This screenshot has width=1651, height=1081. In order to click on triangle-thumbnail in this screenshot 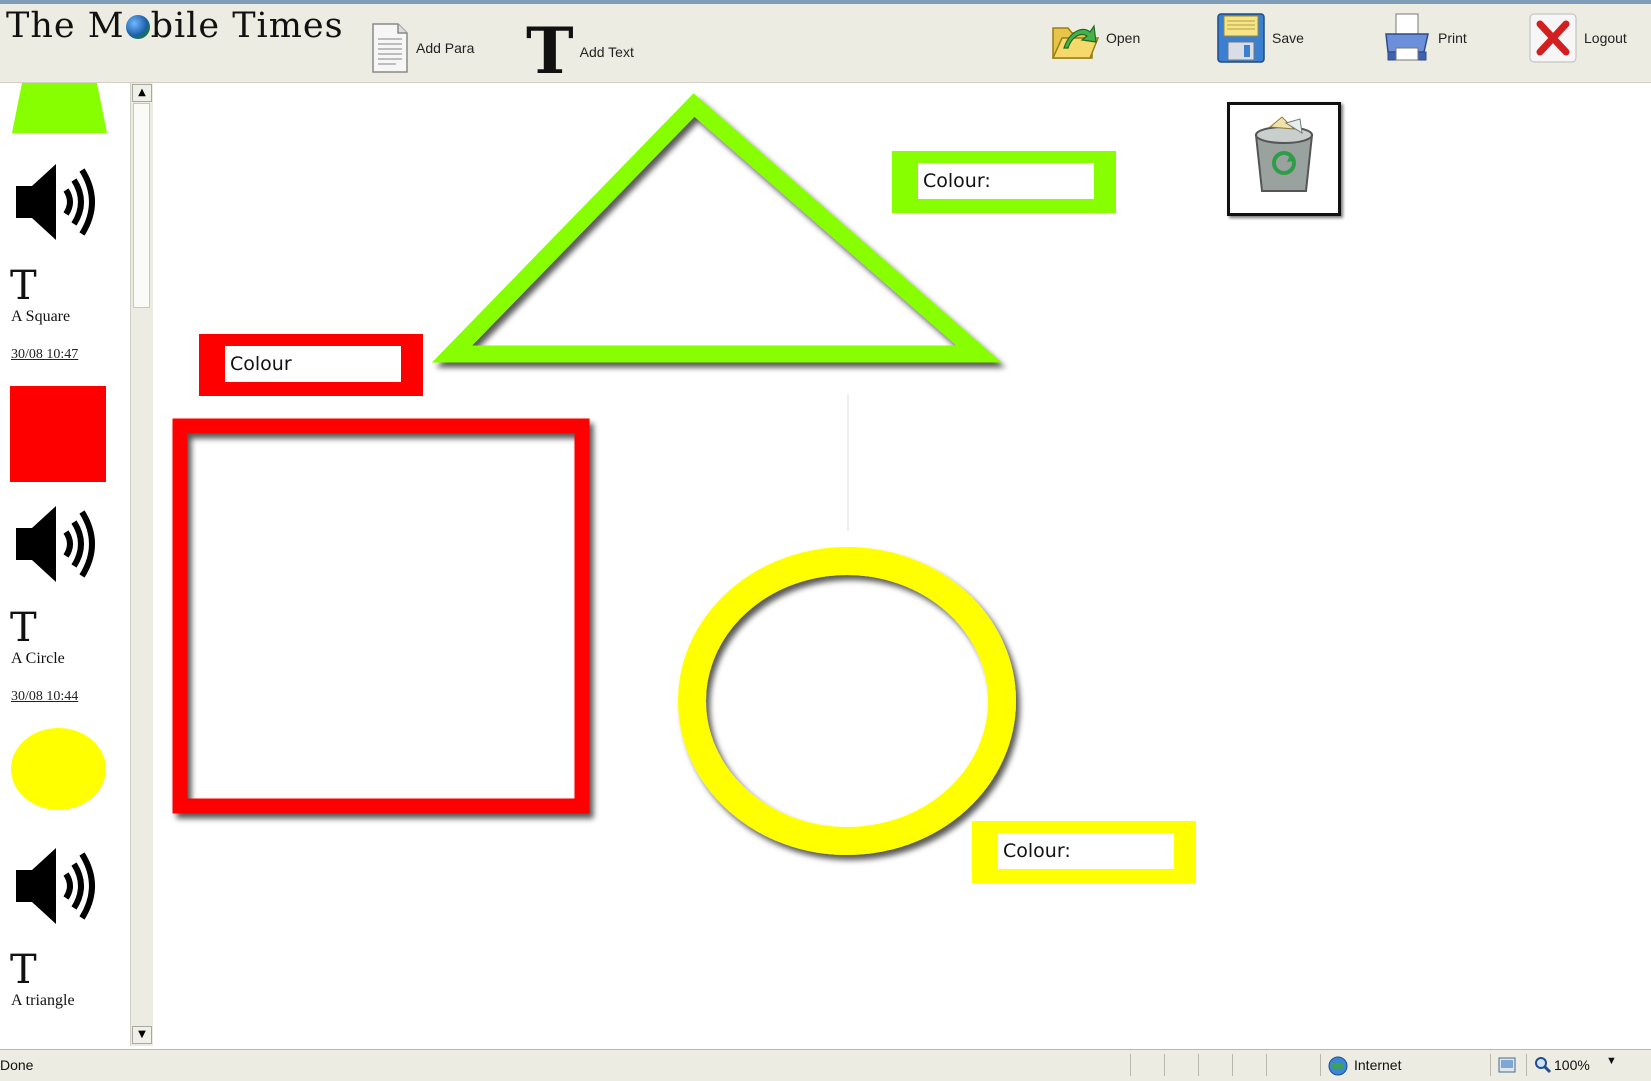, I will do `click(59, 108)`.